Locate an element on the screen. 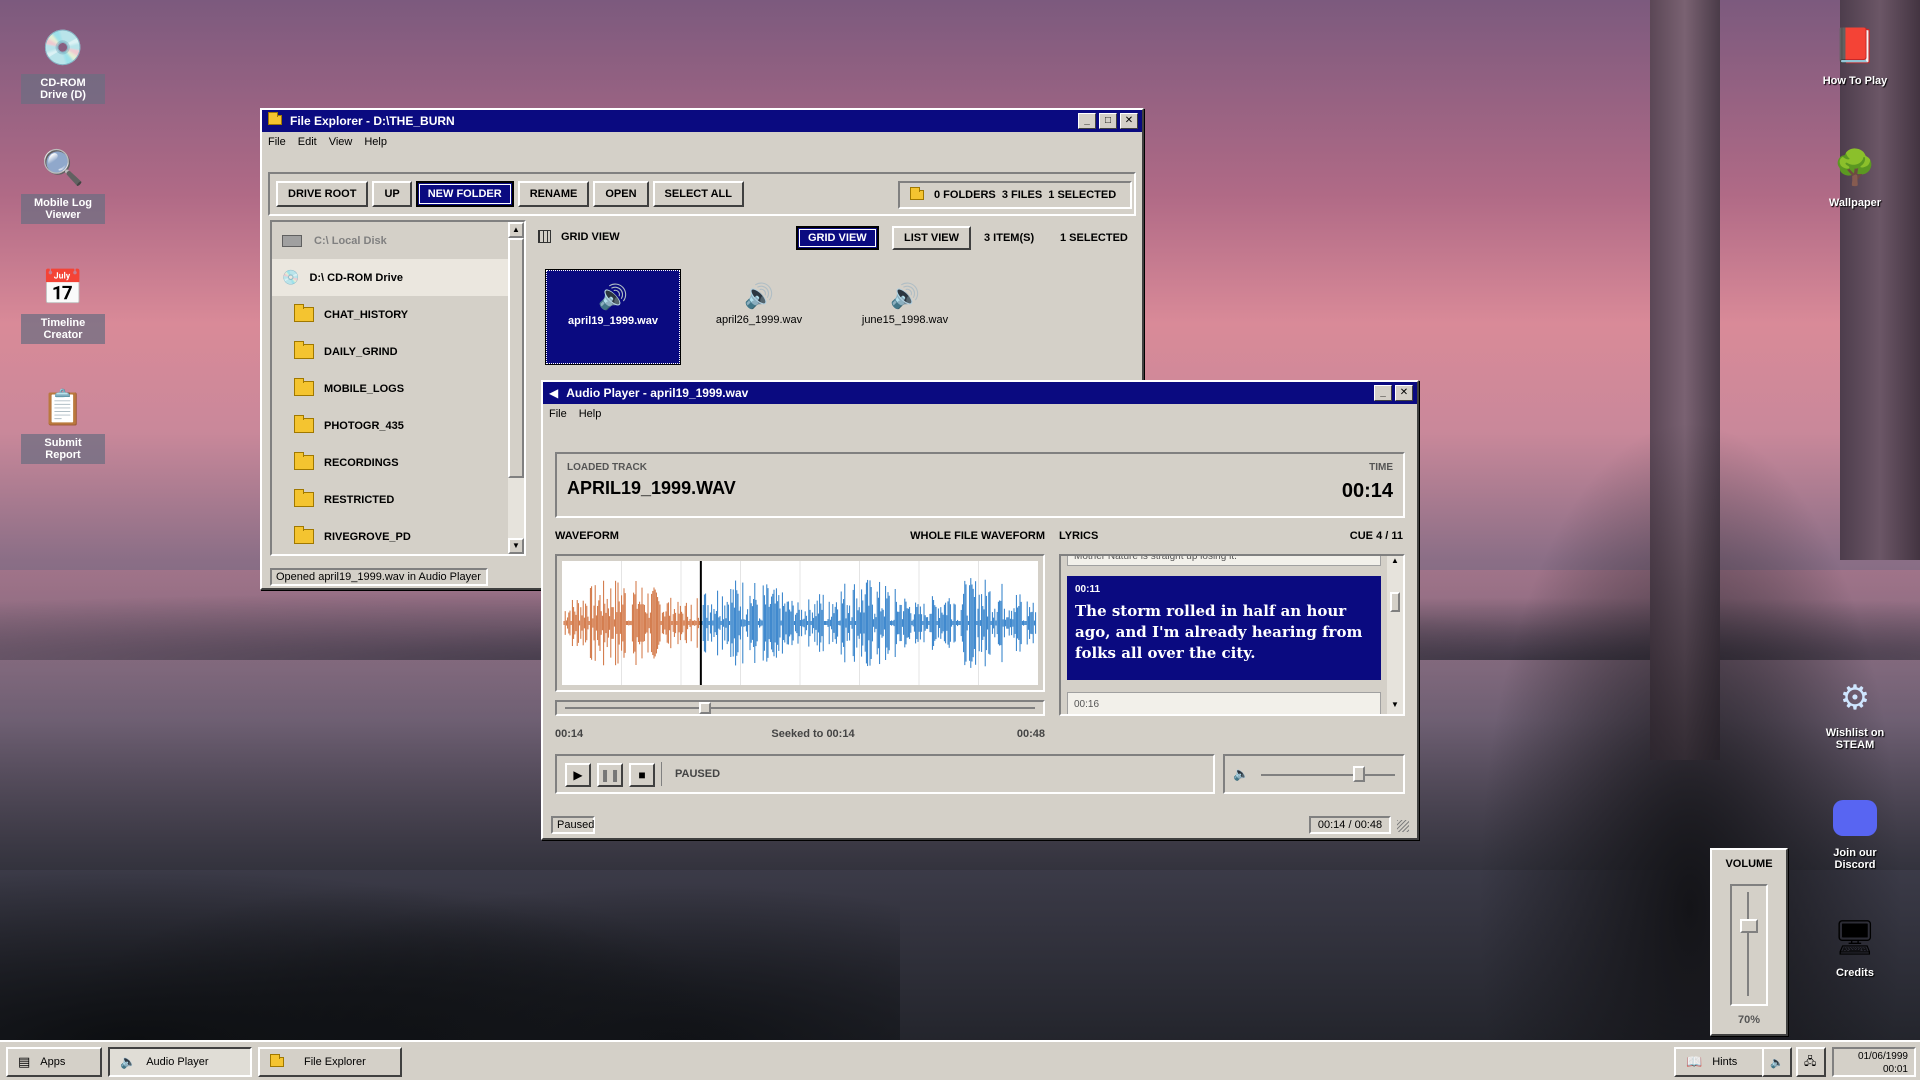 The image size is (1920, 1080). file-tile-april26: 🔊 april26_1999.wav is located at coordinates (759, 317).